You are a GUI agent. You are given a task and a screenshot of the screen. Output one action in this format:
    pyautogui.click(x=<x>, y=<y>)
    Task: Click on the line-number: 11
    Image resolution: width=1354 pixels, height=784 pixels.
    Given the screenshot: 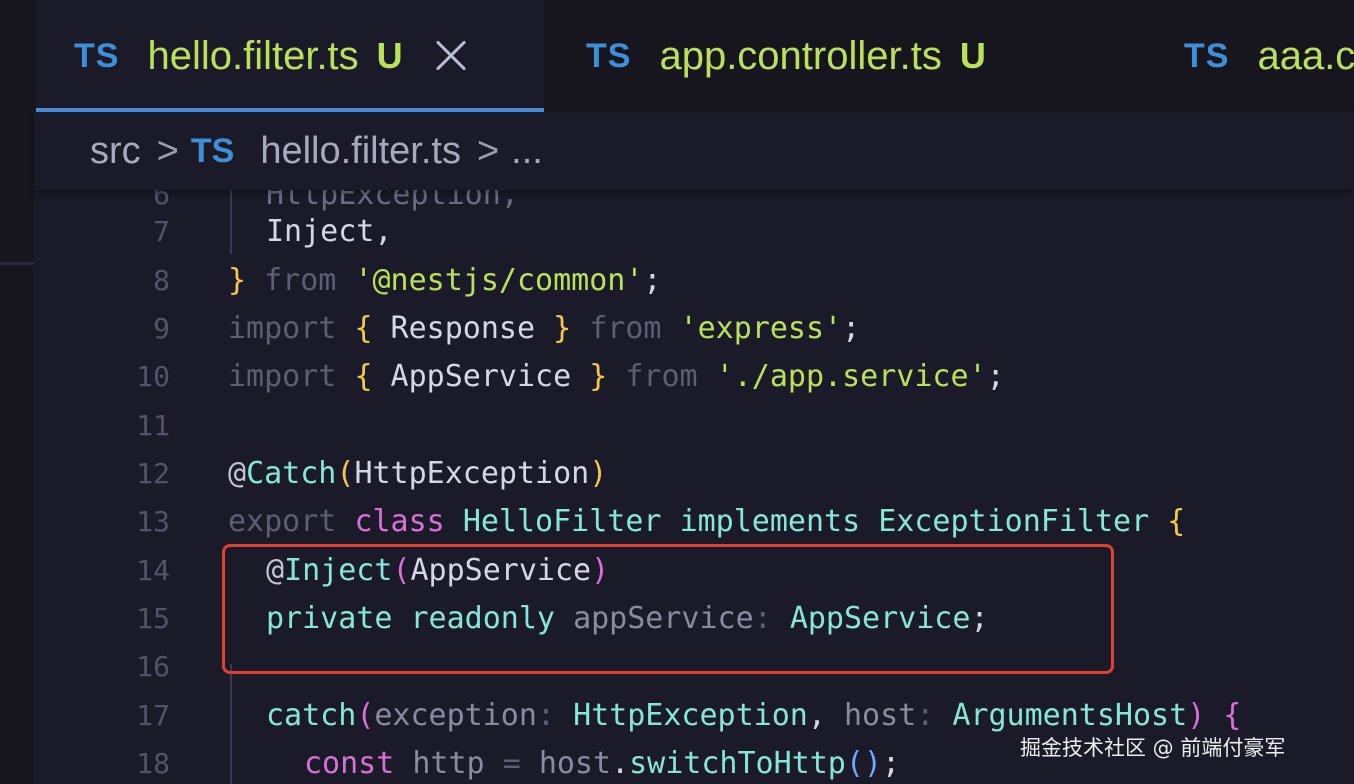 What is the action you would take?
    pyautogui.click(x=153, y=425)
    